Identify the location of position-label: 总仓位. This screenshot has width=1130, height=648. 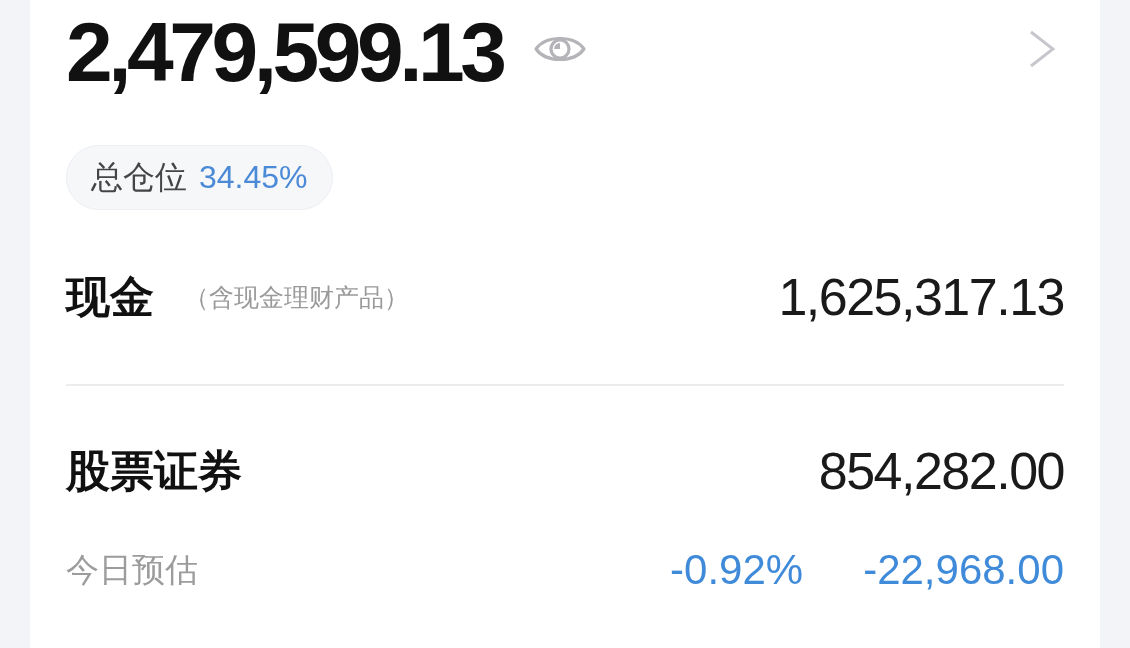
(139, 177).